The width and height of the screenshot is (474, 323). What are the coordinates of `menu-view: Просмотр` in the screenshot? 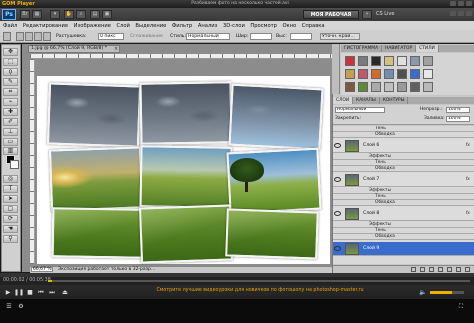 It's located at (263, 26).